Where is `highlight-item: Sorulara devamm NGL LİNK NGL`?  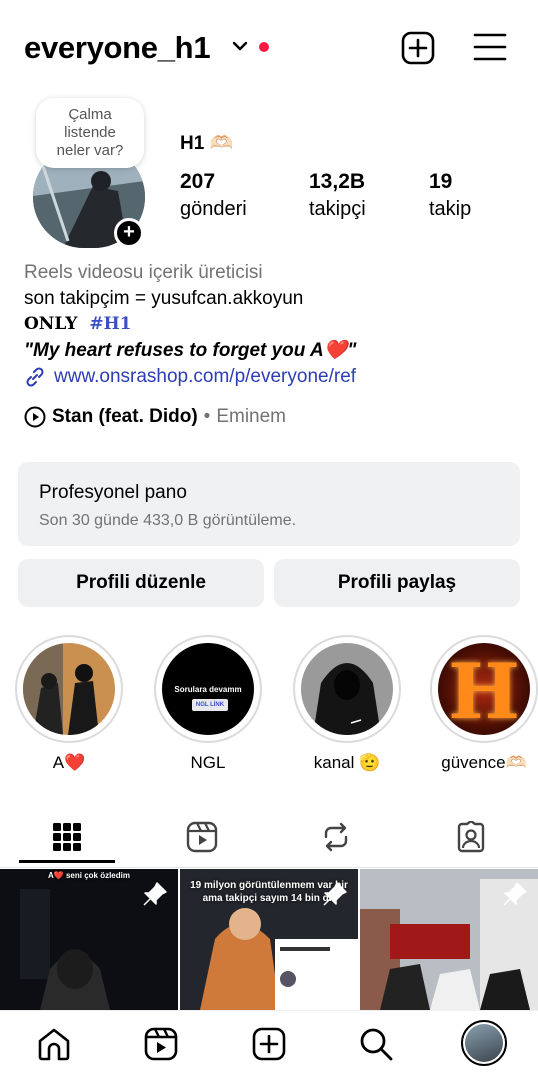 highlight-item: Sorulara devamm NGL LİNK NGL is located at coordinates (208, 704).